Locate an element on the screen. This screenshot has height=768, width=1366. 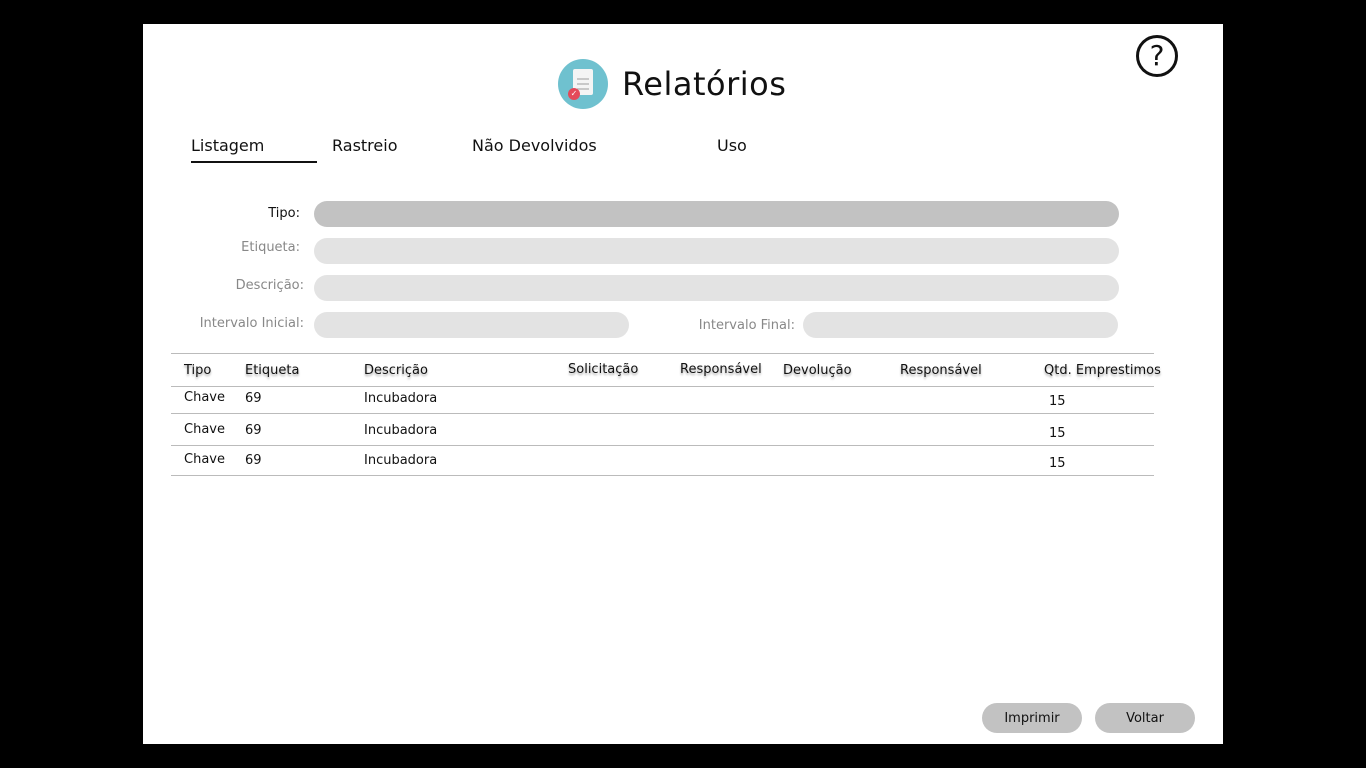
column-header-devolucao: Devolução is located at coordinates (817, 370).